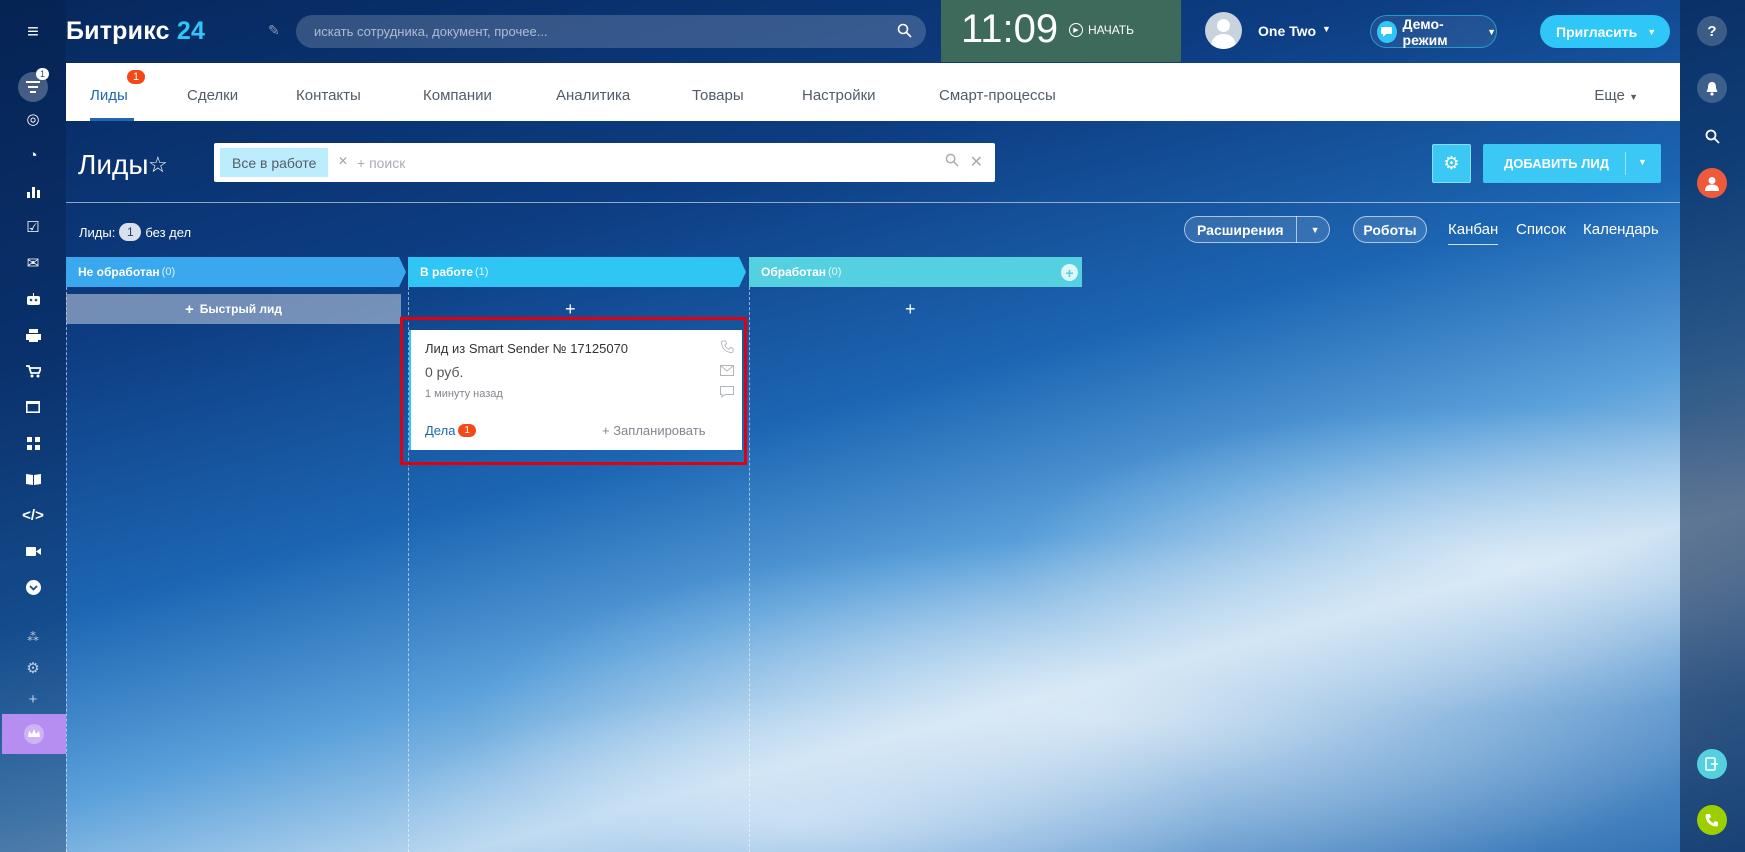 The height and width of the screenshot is (852, 1745). What do you see at coordinates (594, 31) in the screenshot?
I see `search-input` at bounding box center [594, 31].